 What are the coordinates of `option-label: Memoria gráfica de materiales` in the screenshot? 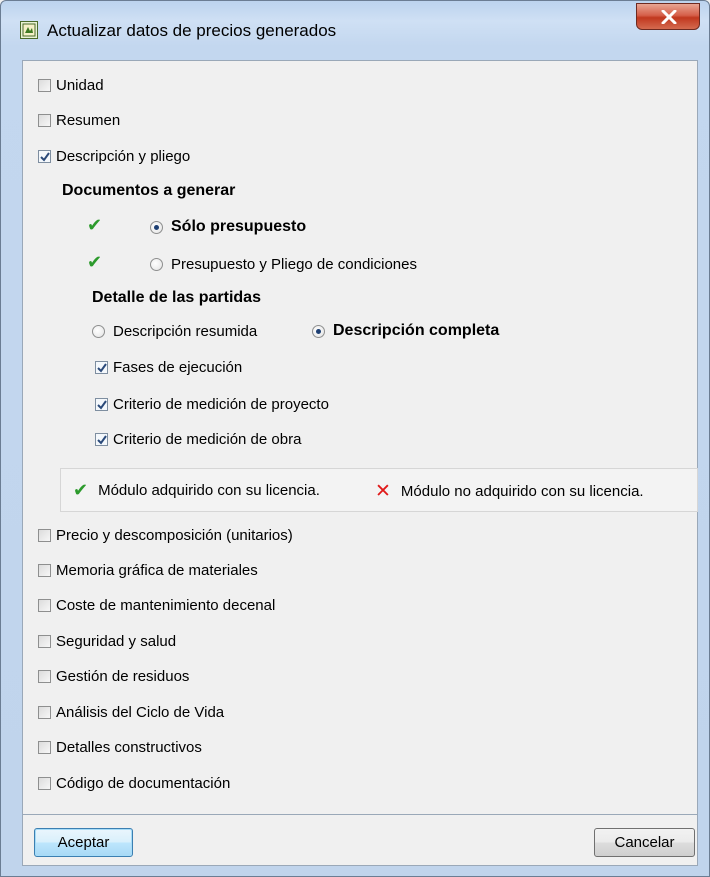 It's located at (157, 570).